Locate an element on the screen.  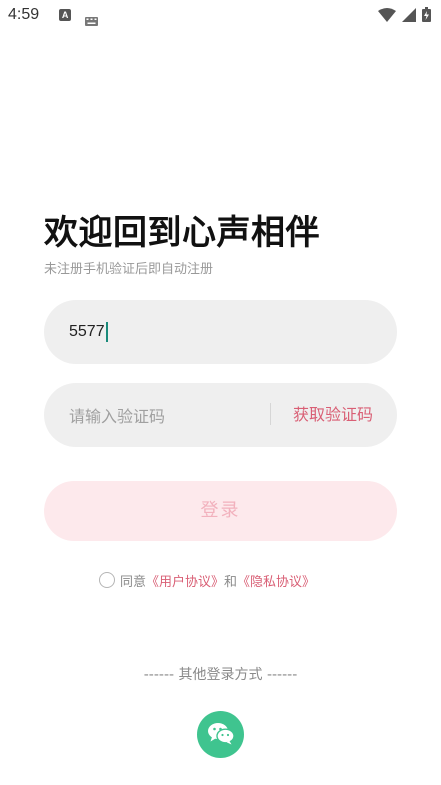
other-login-label: ------ 其他登录方式 ------ is located at coordinates (220, 675).